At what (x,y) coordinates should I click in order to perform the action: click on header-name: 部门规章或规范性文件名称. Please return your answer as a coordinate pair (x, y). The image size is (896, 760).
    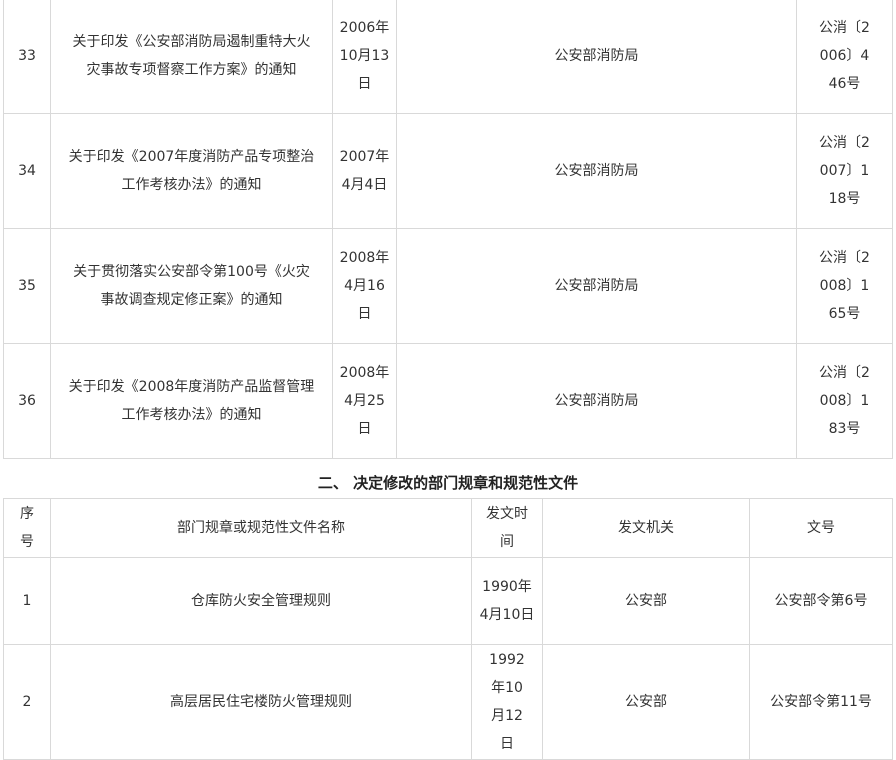
    Looking at the image, I should click on (261, 528).